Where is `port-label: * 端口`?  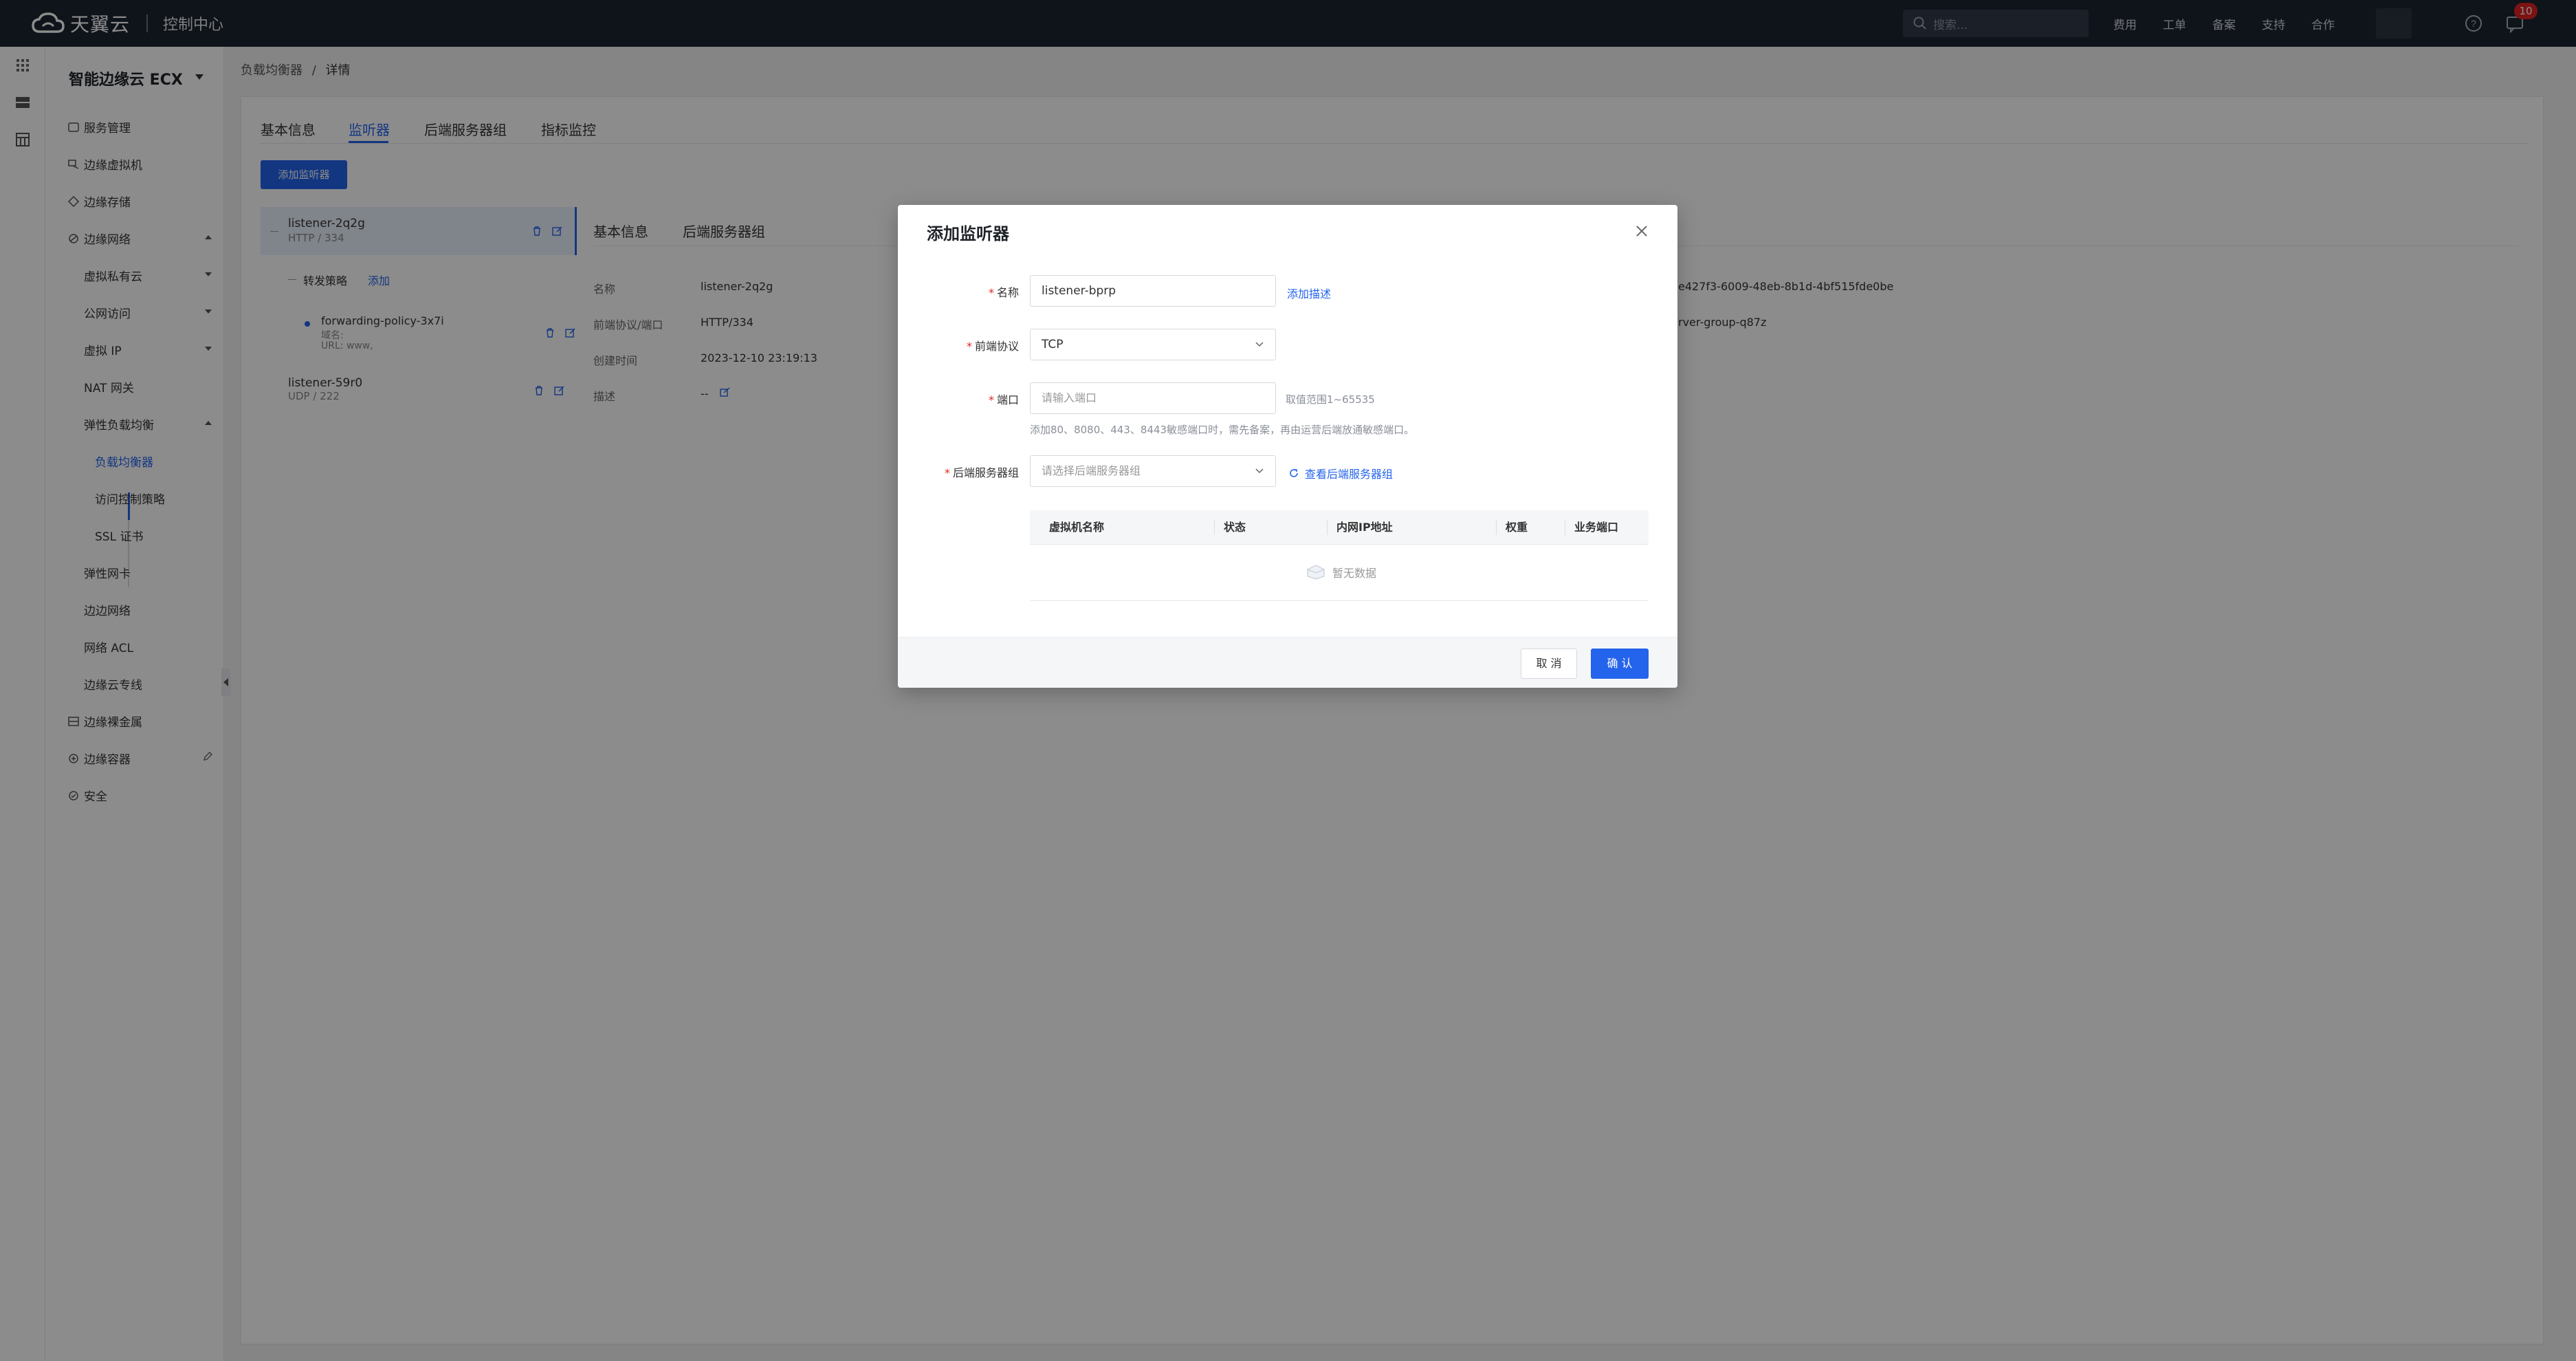
port-label: * 端口 is located at coordinates (1003, 400).